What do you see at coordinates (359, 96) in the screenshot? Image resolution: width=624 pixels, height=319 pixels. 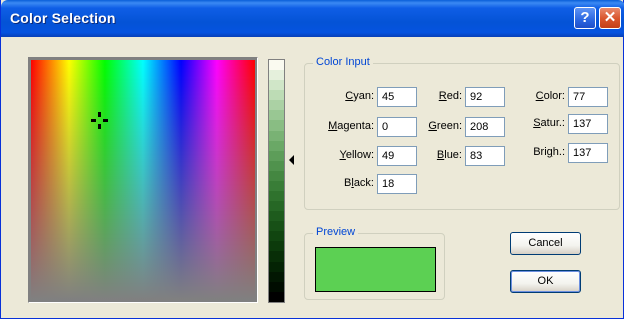 I see `cyan-label: Cyan:` at bounding box center [359, 96].